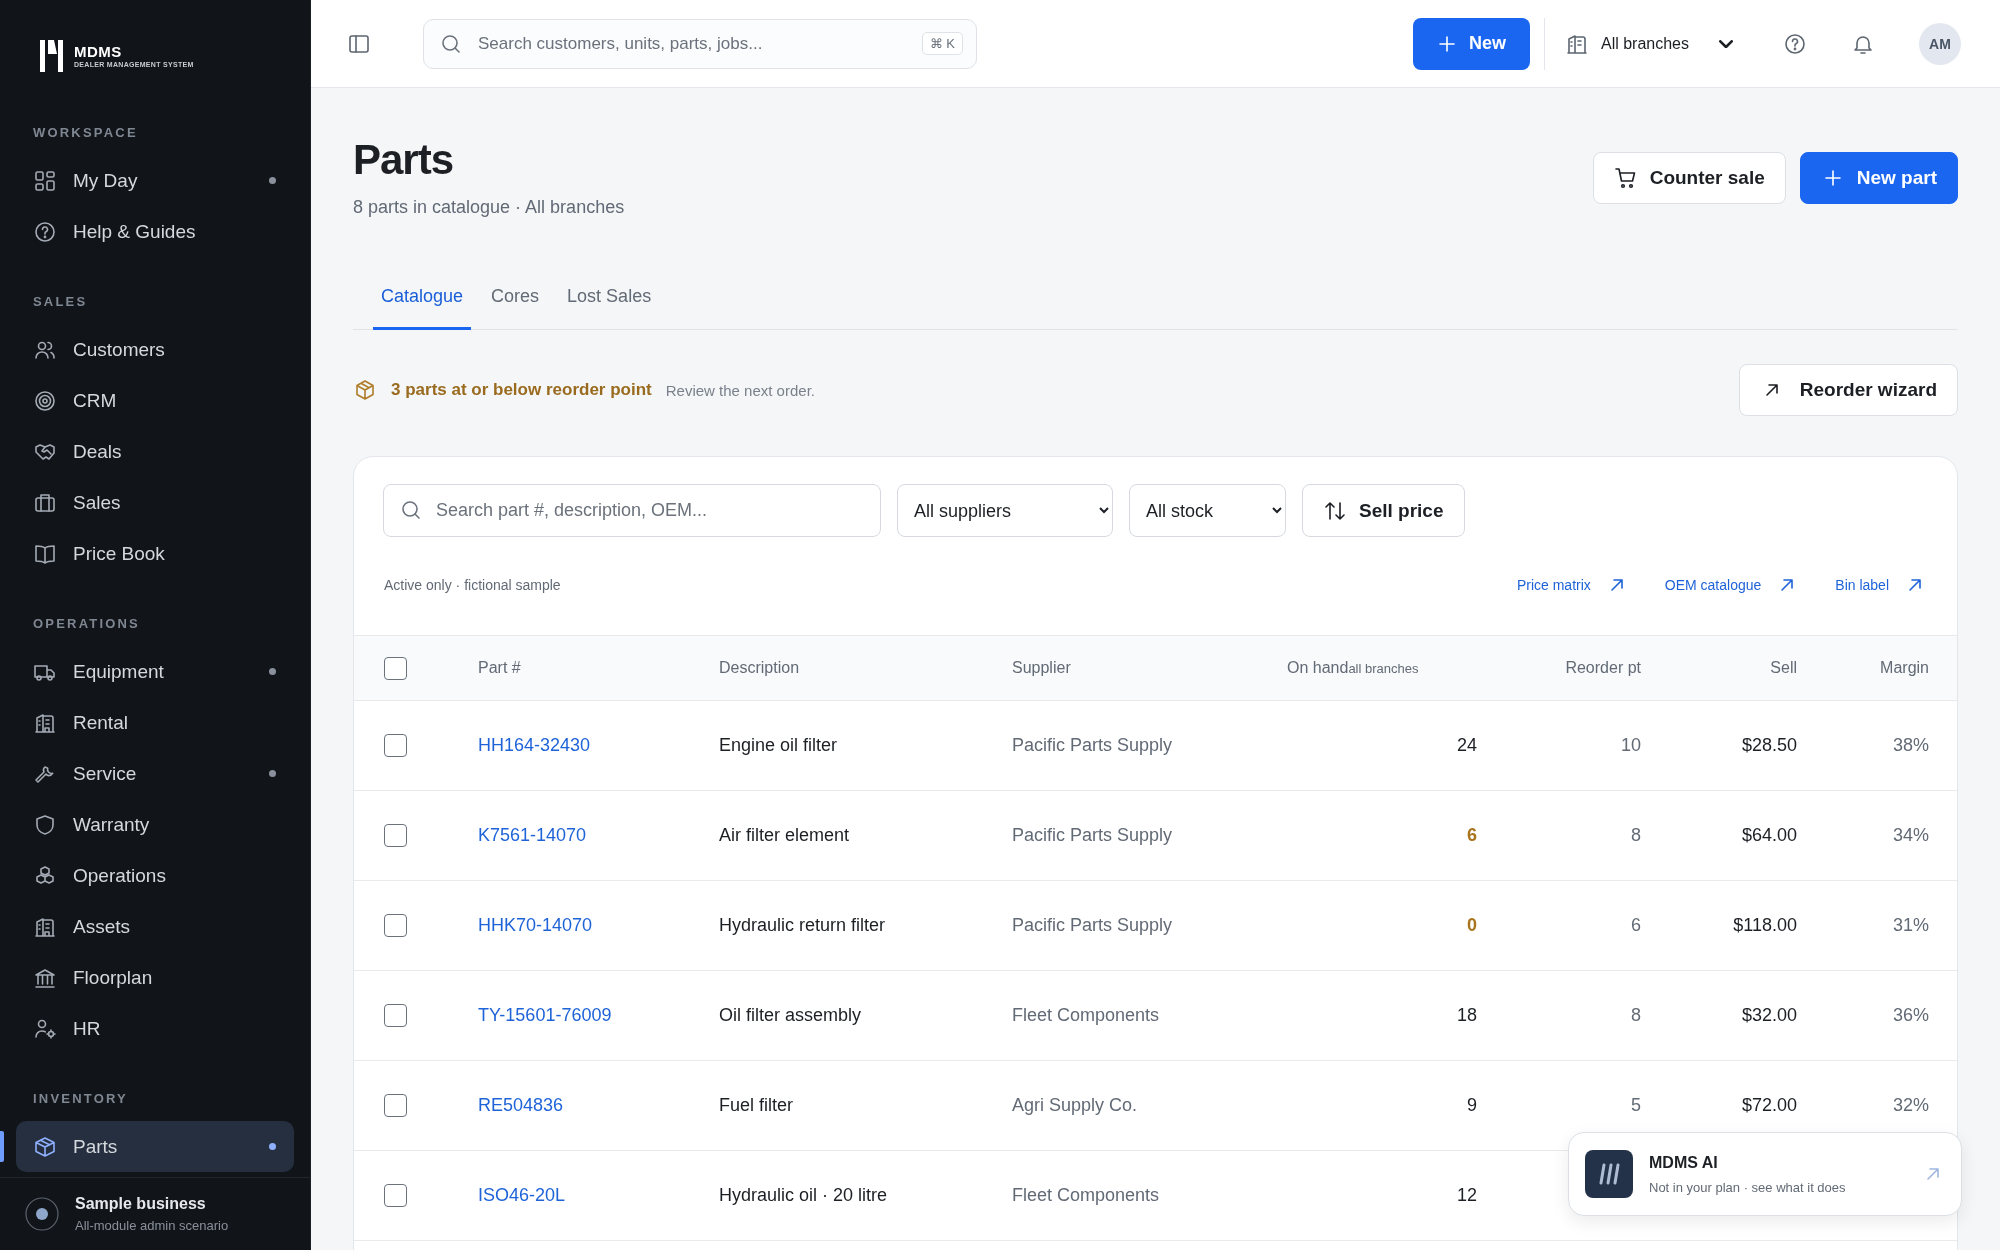  What do you see at coordinates (155, 451) in the screenshot?
I see `sidebar-item: Deals` at bounding box center [155, 451].